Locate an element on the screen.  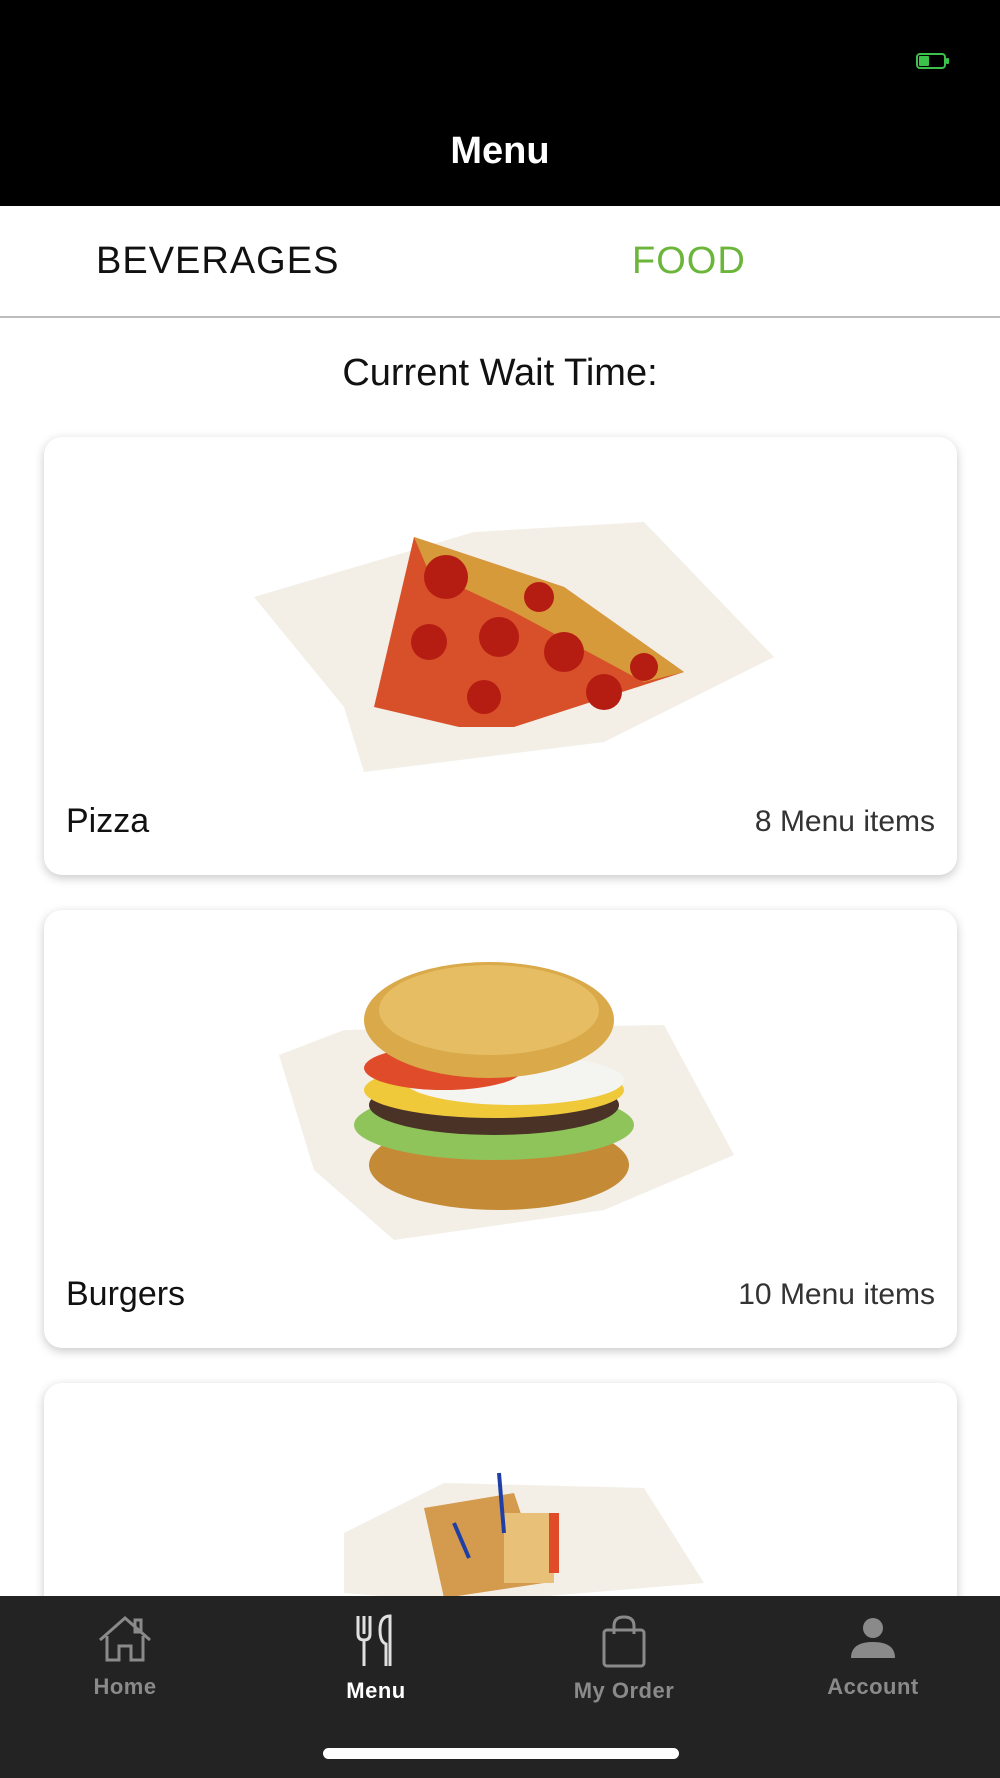
top-bar: Menu is located at coordinates (500, 103).